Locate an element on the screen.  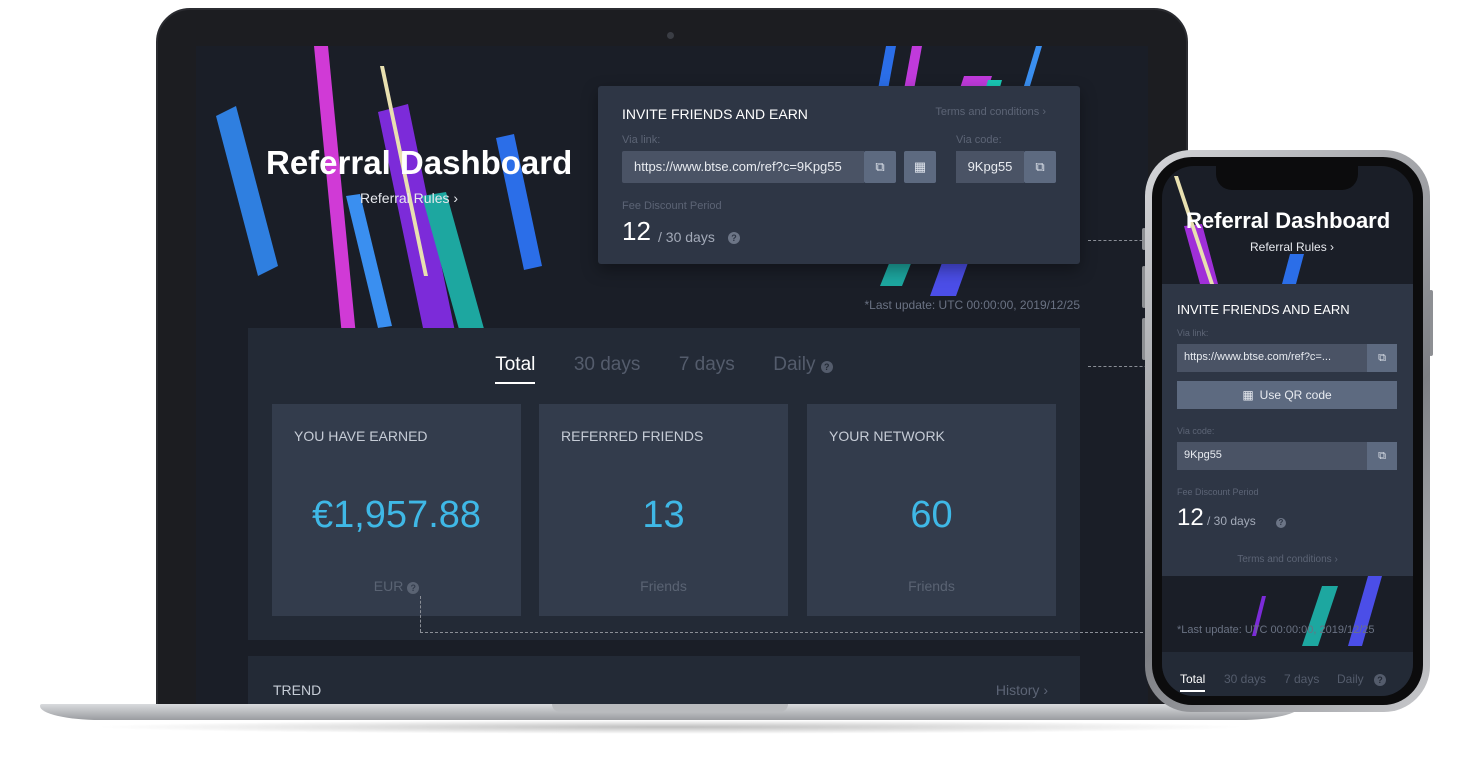
earned-card: YOU HAVE EARNED €1,957.88 EUR ? is located at coordinates (396, 510).